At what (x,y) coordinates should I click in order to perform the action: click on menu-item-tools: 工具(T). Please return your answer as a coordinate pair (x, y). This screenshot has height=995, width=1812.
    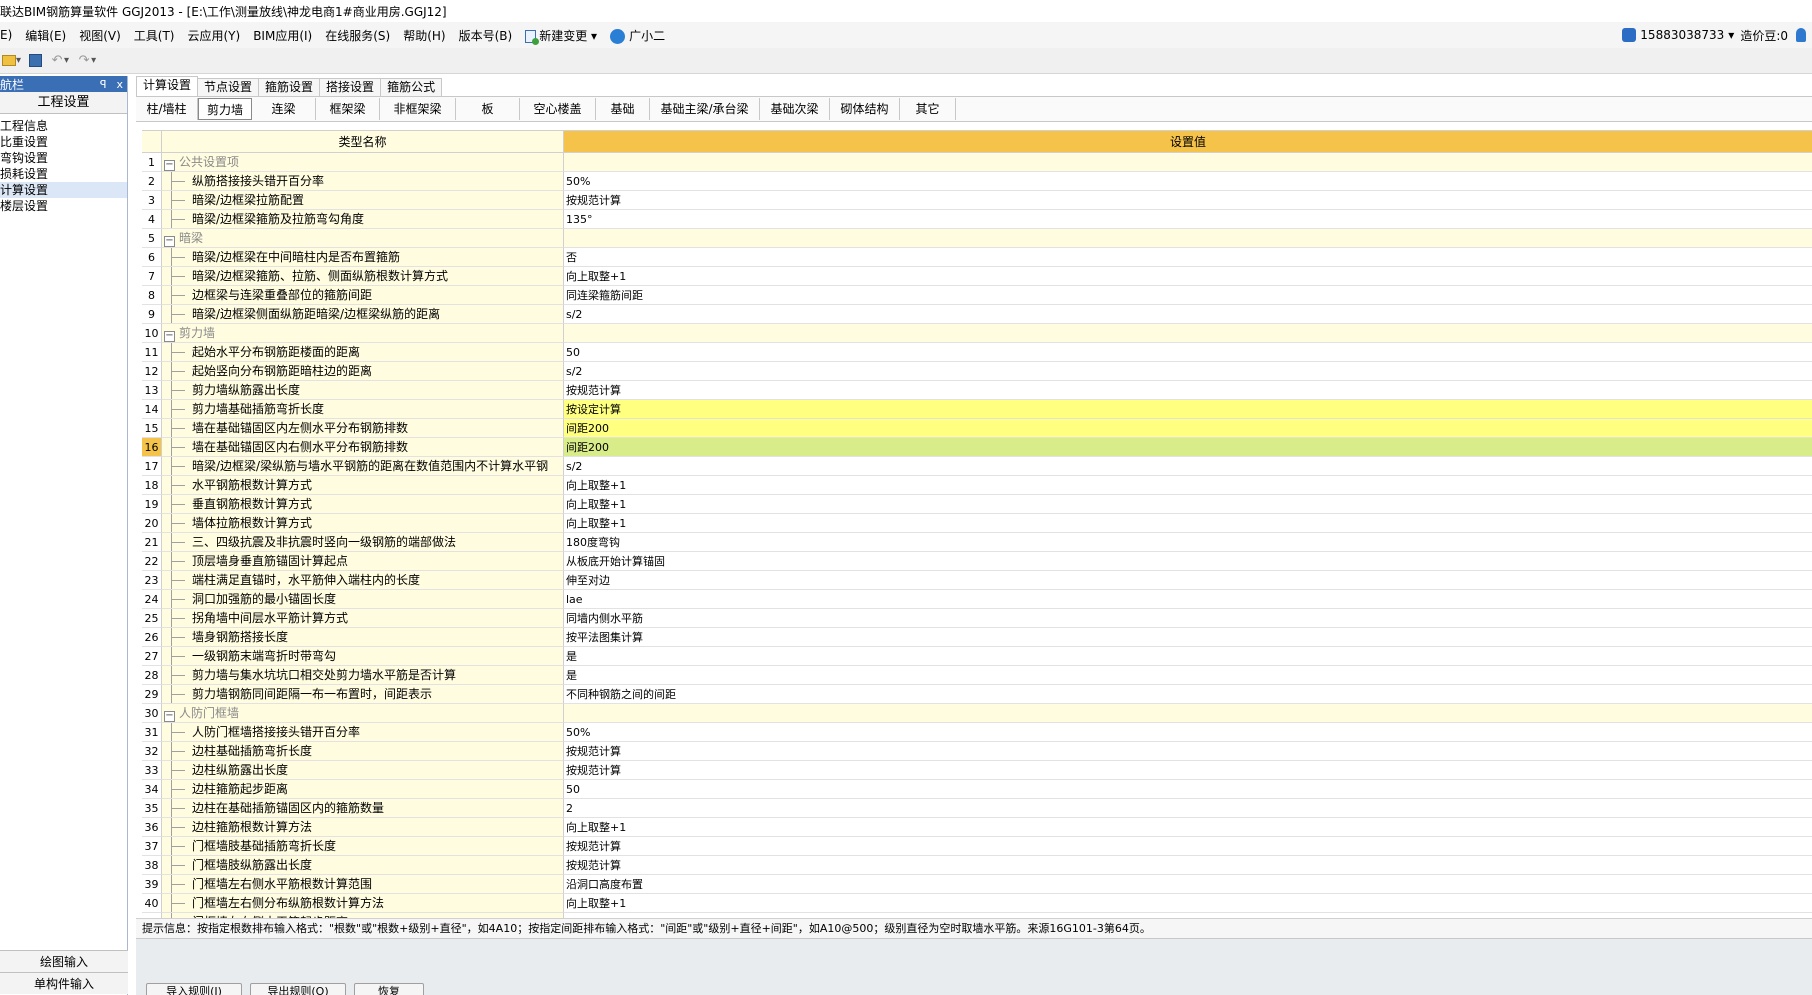
    Looking at the image, I should click on (158, 35).